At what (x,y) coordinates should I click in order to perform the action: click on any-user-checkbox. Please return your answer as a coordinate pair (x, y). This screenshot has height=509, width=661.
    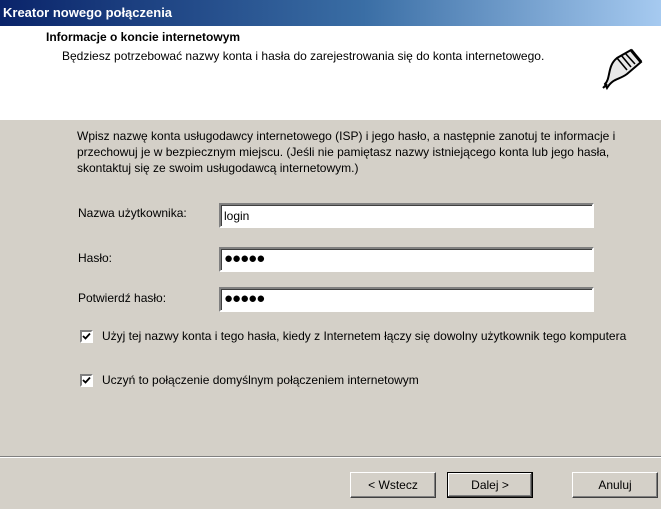
    Looking at the image, I should click on (86, 336).